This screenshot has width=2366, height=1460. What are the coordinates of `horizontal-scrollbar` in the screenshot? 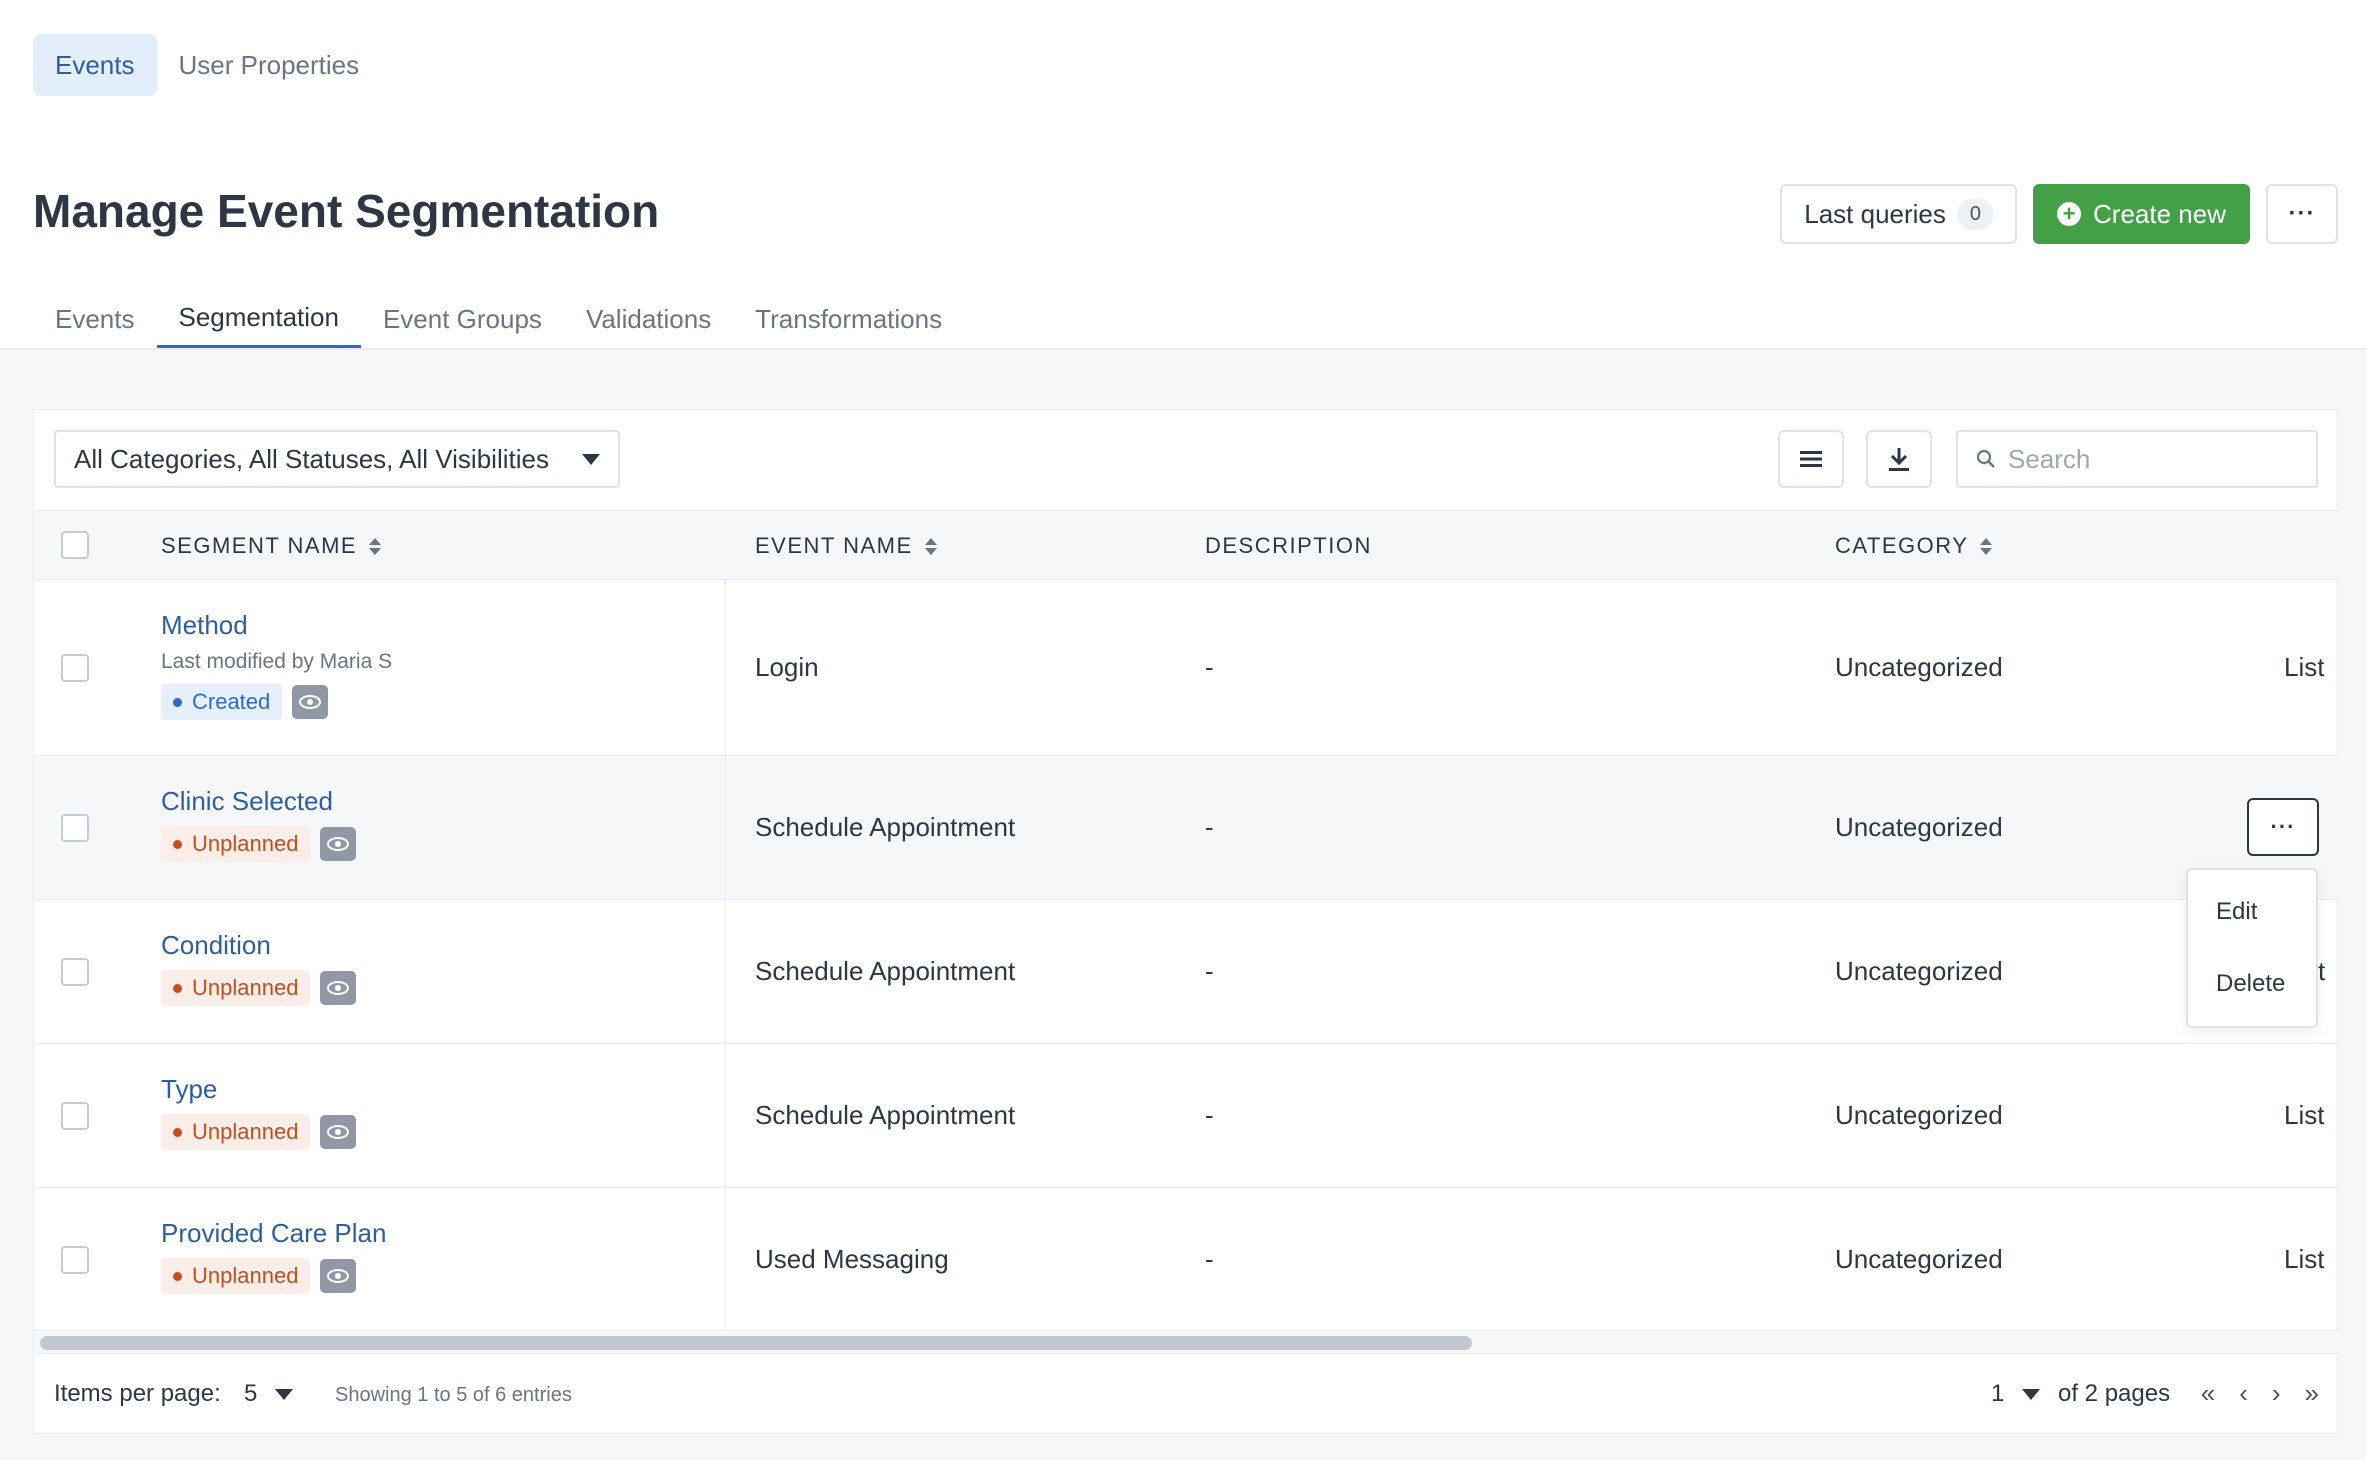 It's located at (1186, 1342).